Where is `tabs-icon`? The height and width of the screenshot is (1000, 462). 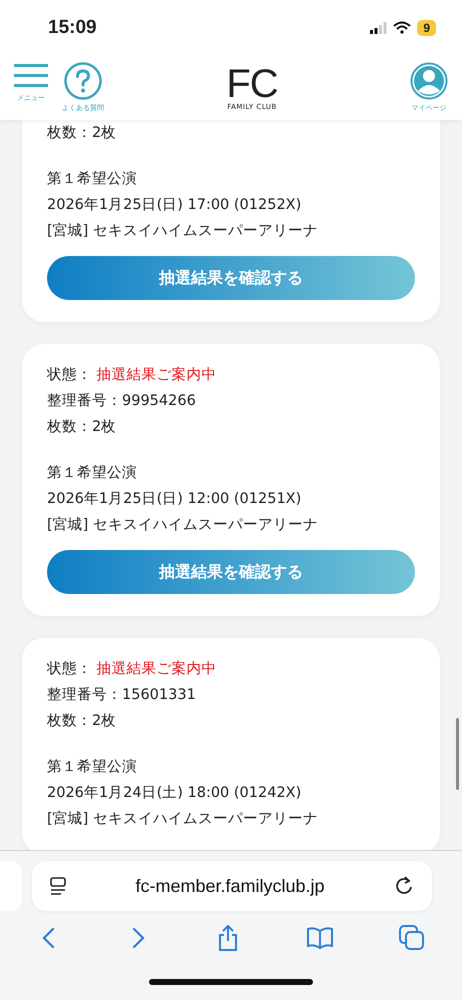
tabs-icon is located at coordinates (412, 938).